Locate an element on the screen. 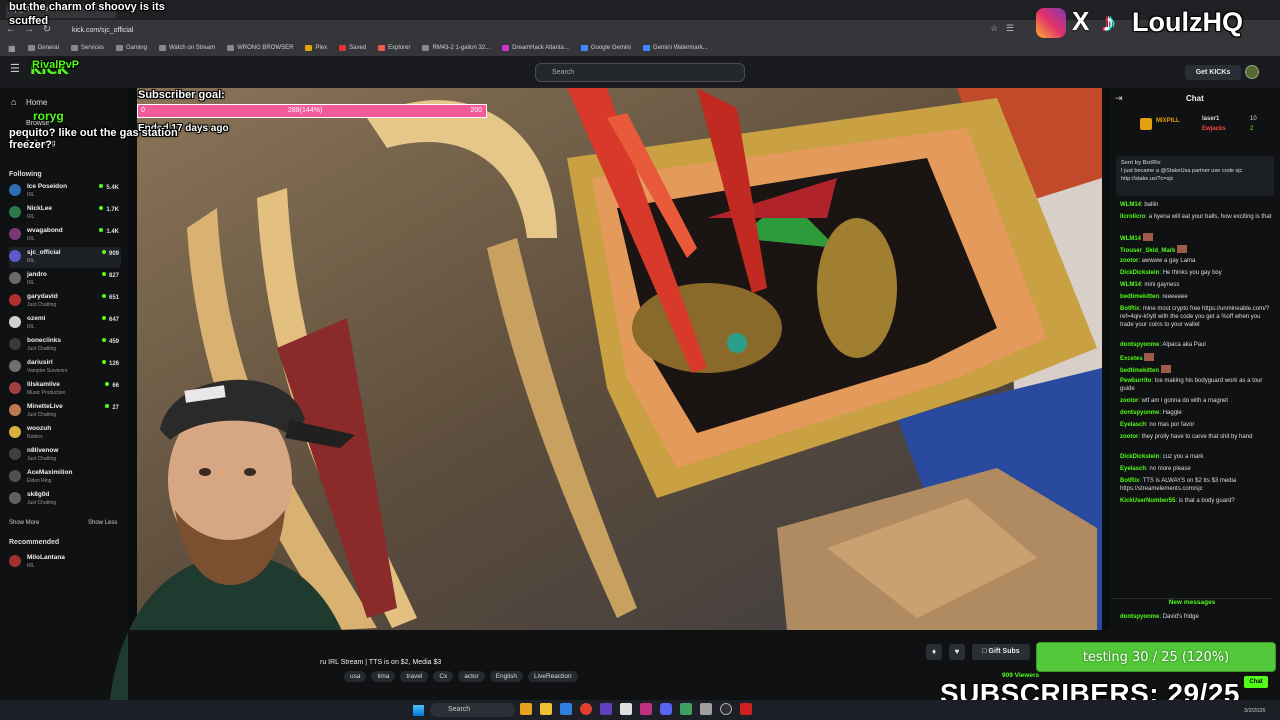 The height and width of the screenshot is (720, 1280). instagram-icon is located at coordinates (1051, 23).